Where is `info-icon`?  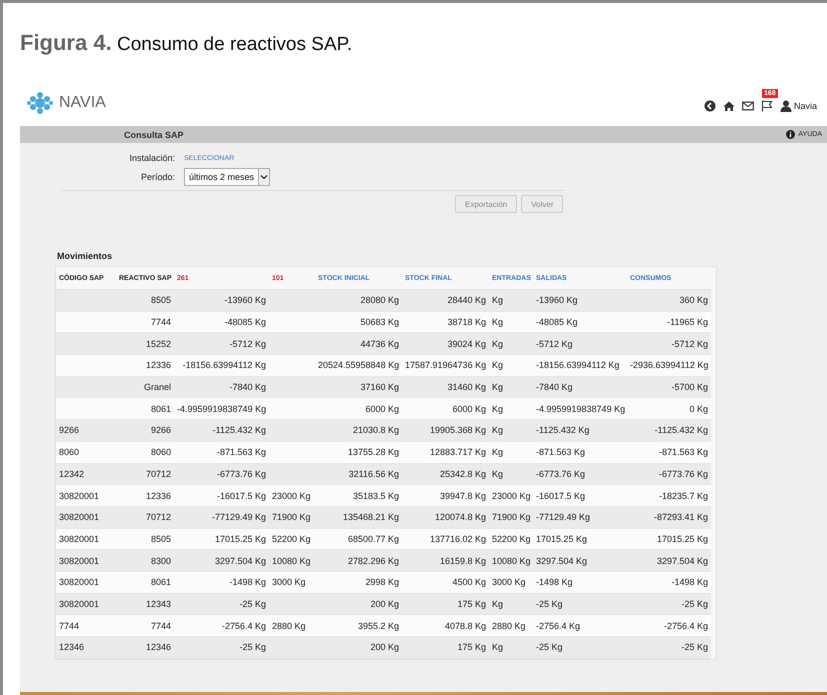
info-icon is located at coordinates (791, 134).